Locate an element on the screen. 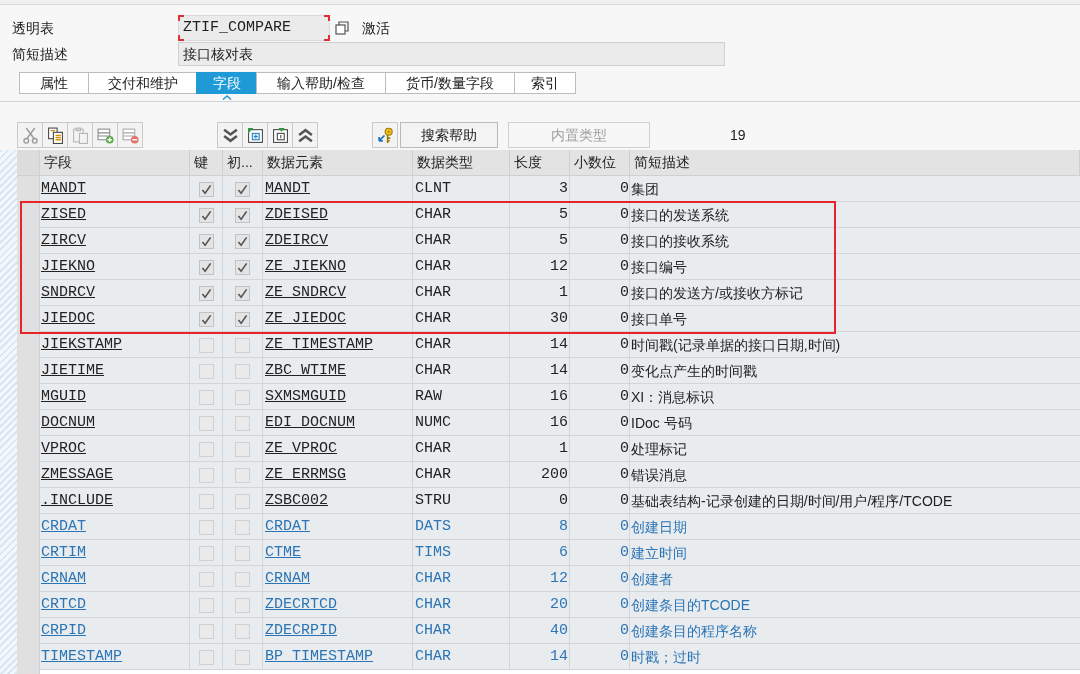 The height and width of the screenshot is (674, 1080). paste-icon is located at coordinates (80, 135).